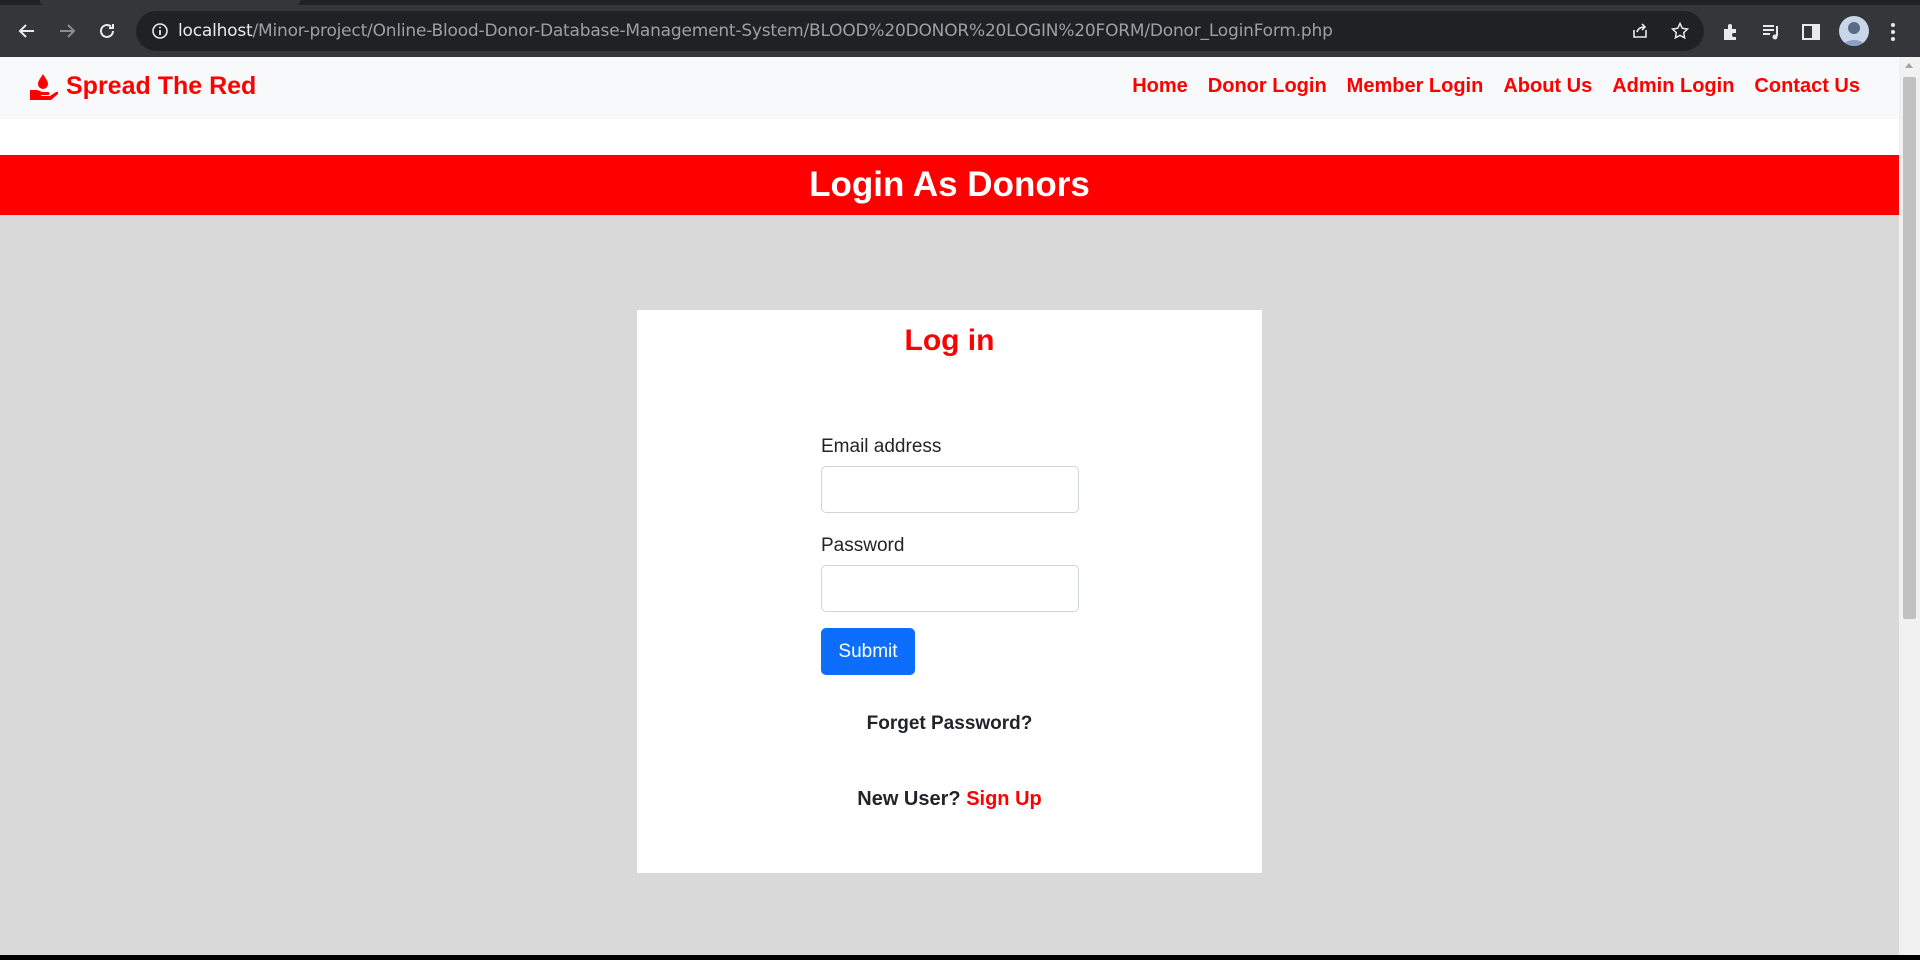 This screenshot has height=960, width=1920. I want to click on nav-member-login: Member Login, so click(1415, 86).